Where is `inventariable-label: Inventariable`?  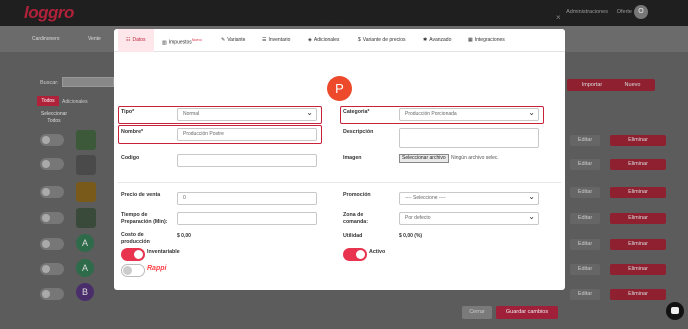
inventariable-label: Inventariable is located at coordinates (163, 252).